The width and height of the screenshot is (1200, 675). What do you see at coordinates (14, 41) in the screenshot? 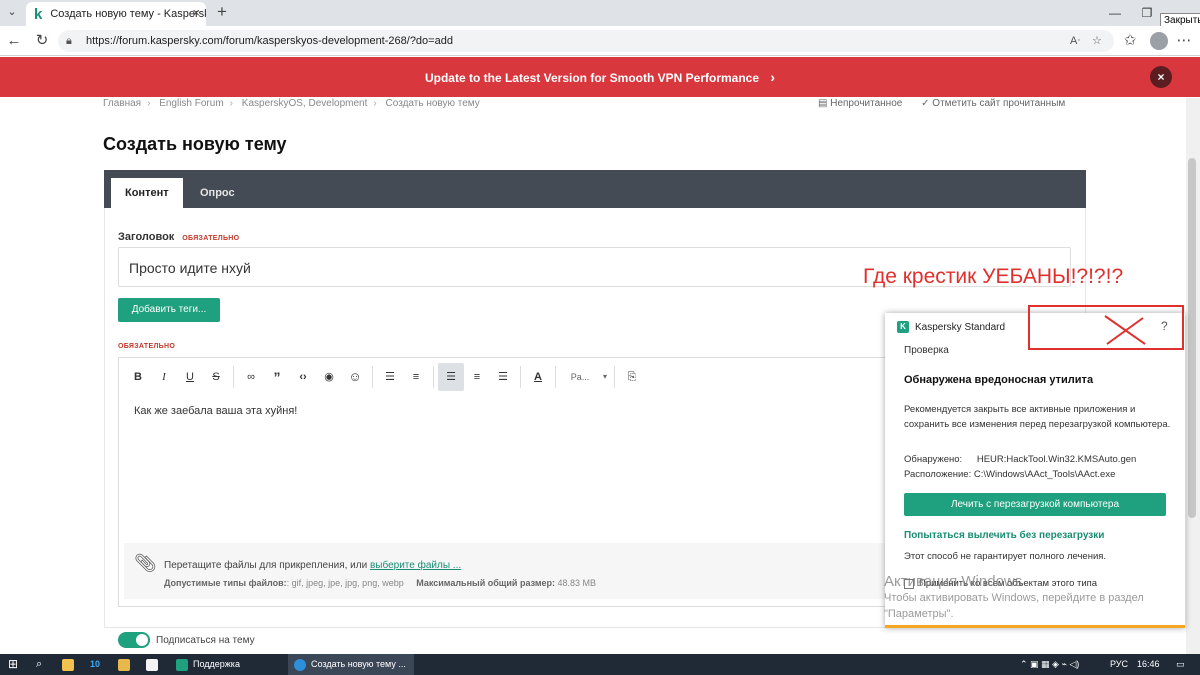
I see `back-arrow-icon: ←` at bounding box center [14, 41].